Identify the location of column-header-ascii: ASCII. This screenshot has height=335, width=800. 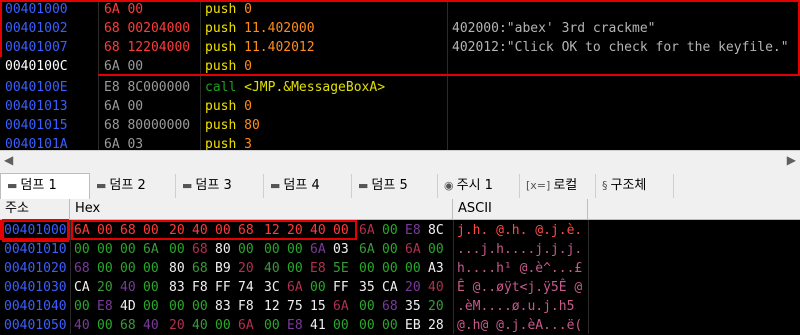
(520, 209).